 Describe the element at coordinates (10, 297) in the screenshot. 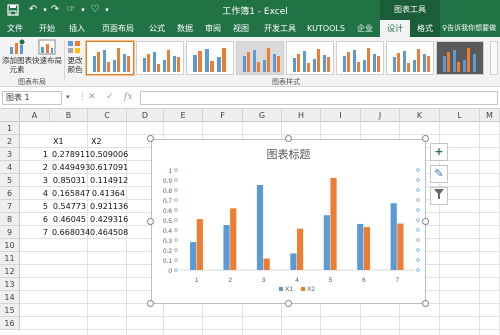

I see `row-header-14: 14` at that location.